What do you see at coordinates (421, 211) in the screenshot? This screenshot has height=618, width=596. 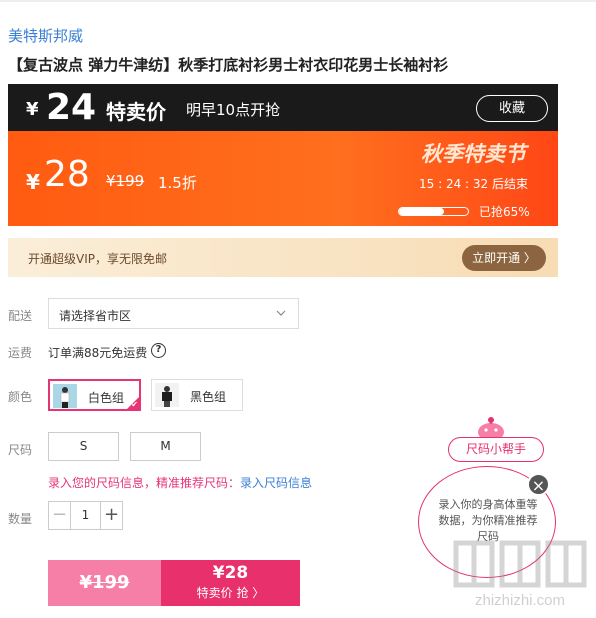 I see `sold-progress-fill` at bounding box center [421, 211].